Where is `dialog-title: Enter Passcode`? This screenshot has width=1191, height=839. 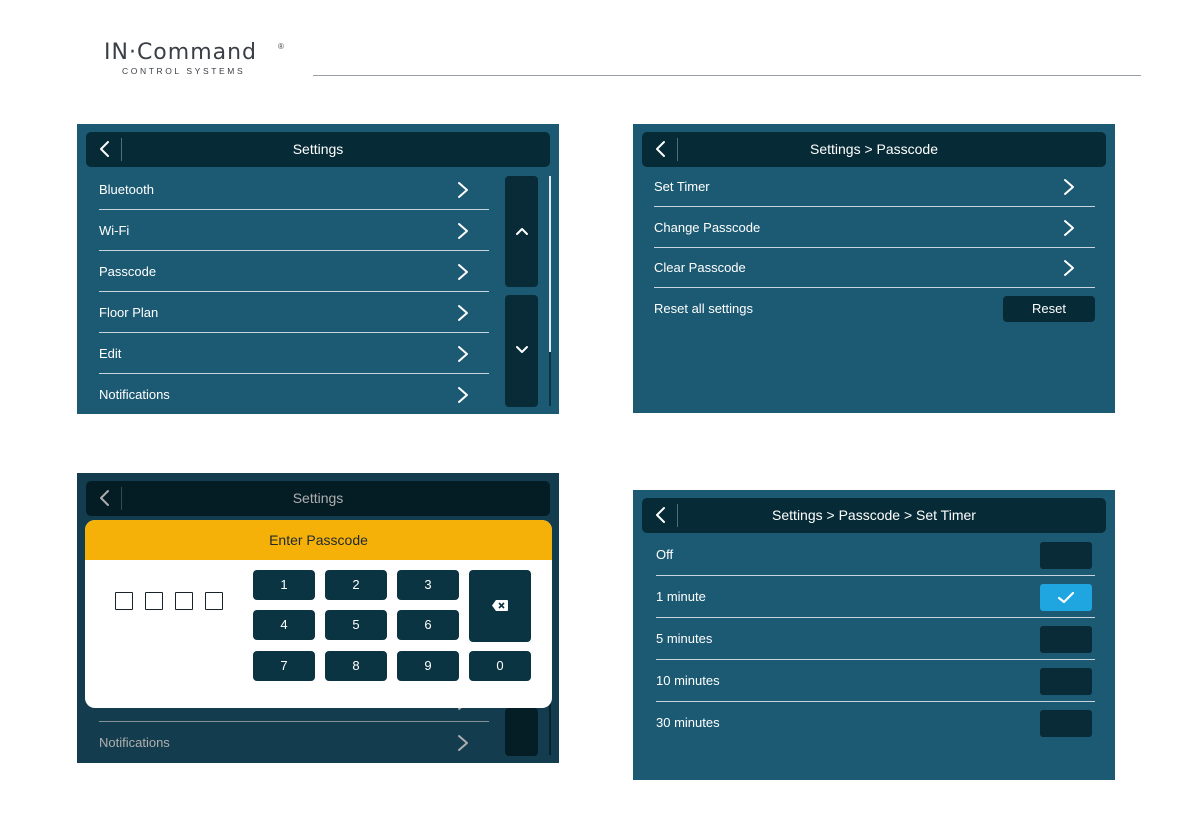
dialog-title: Enter Passcode is located at coordinates (318, 540).